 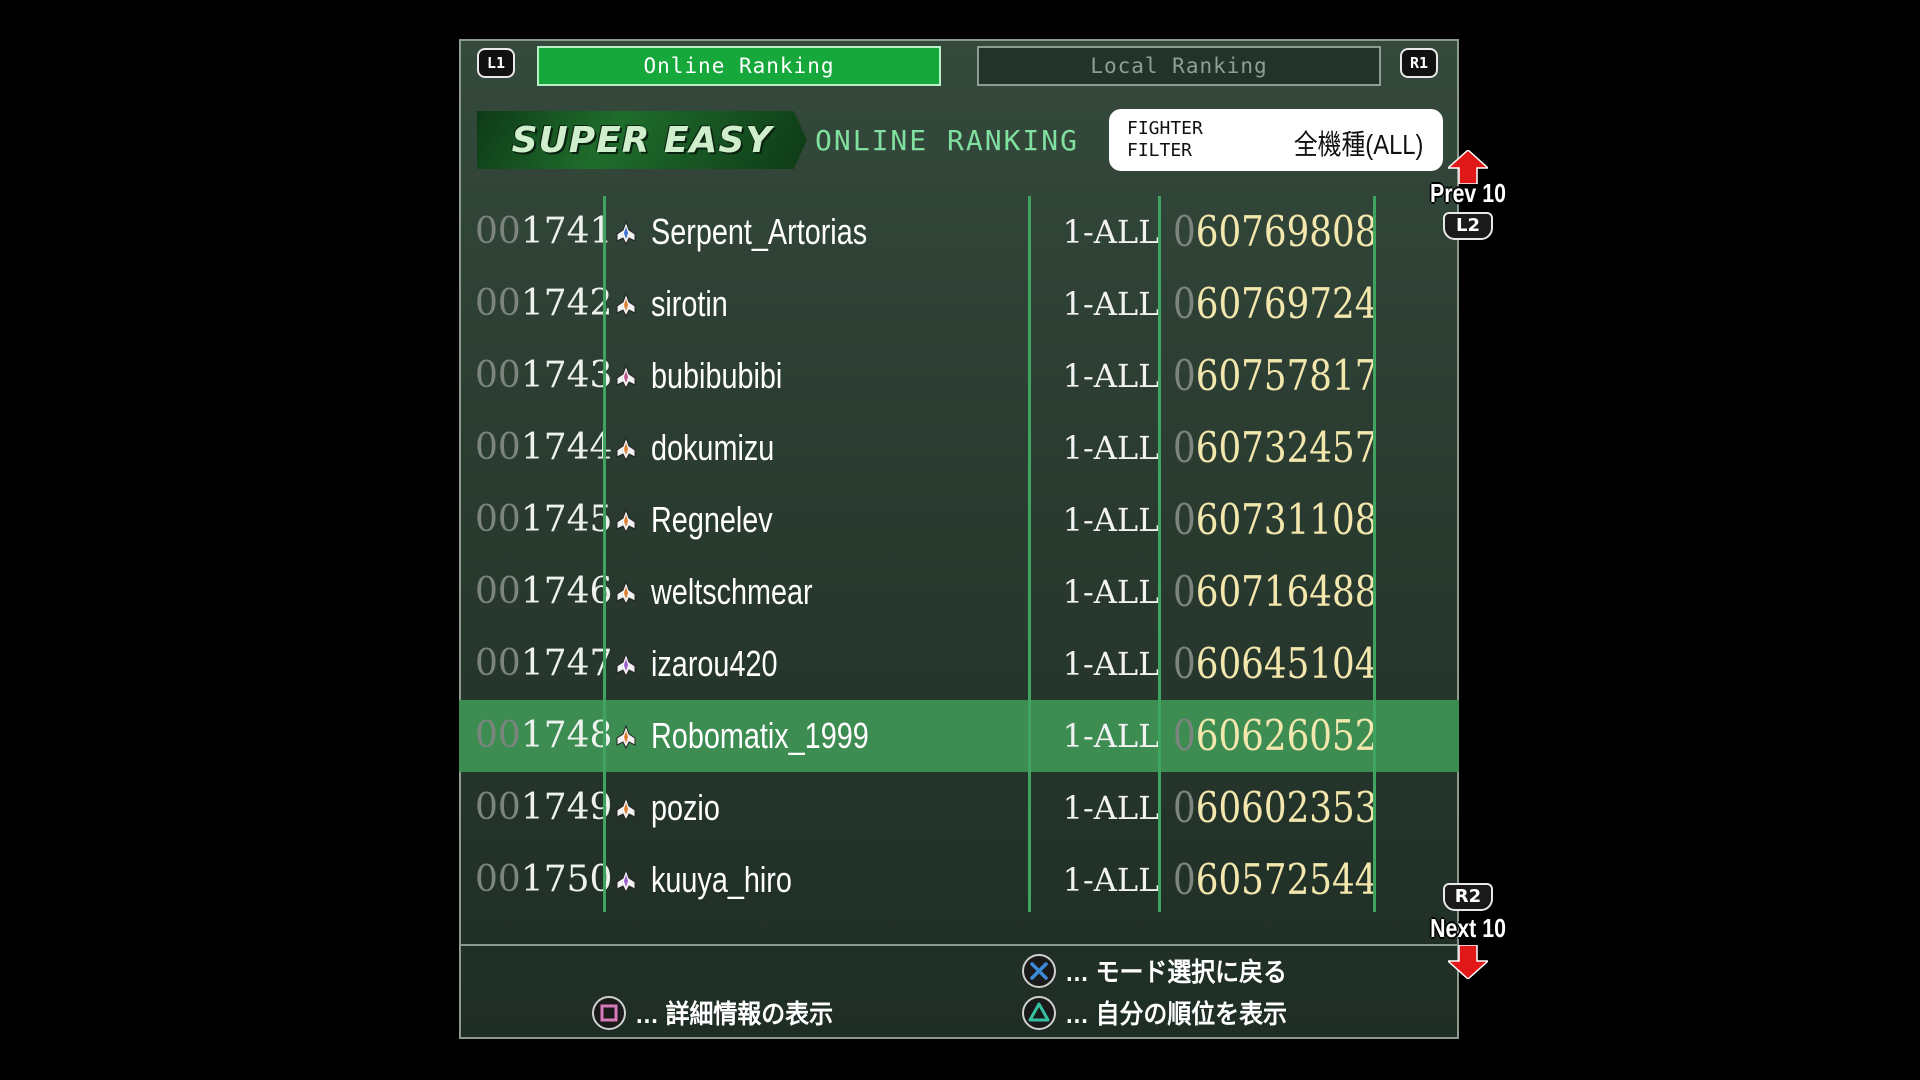 I want to click on rank-number: 001749, so click(x=543, y=808).